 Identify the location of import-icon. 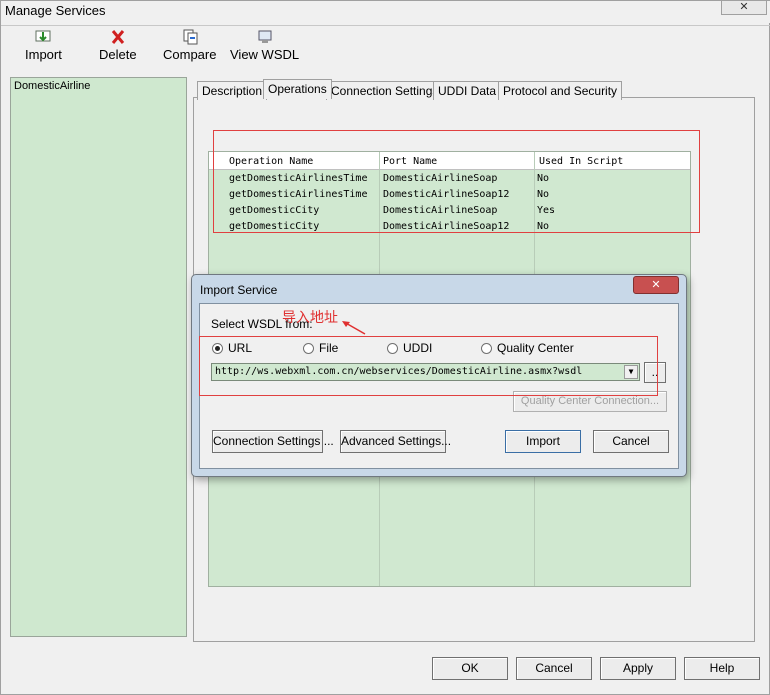
(43, 36).